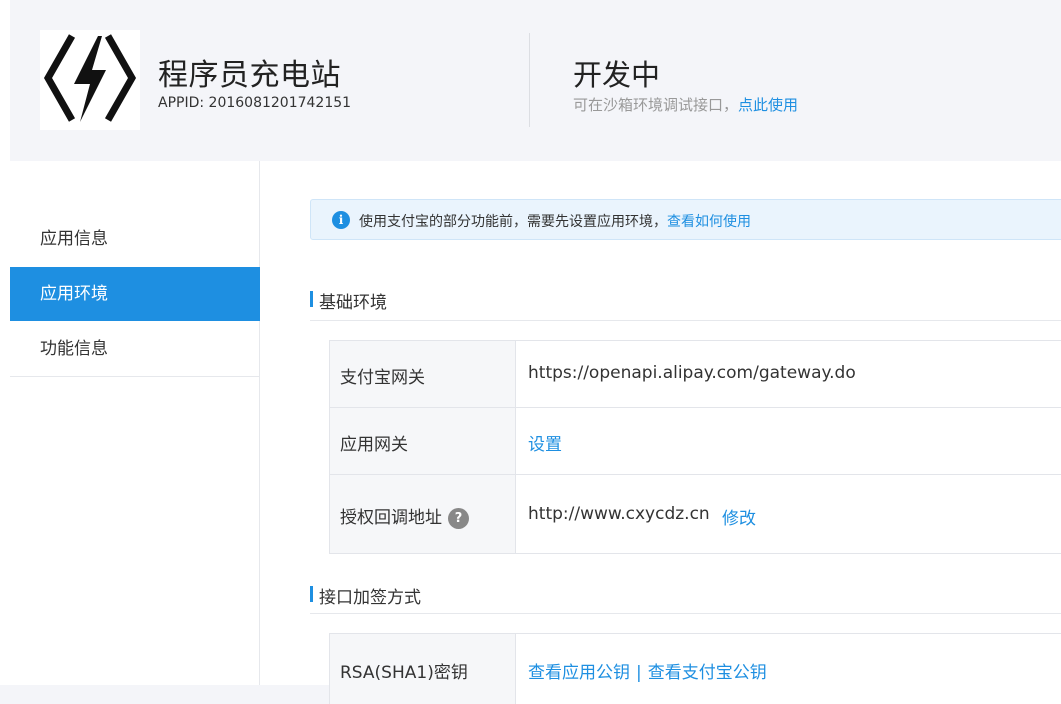 This screenshot has width=1061, height=704. I want to click on left-edge-strip, so click(5, 342).